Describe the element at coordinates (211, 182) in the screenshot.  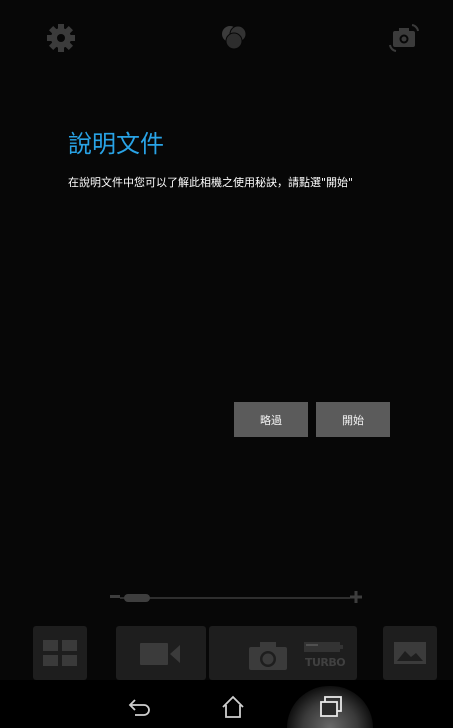
I see `help-description: 在說明文件中您可以了解此相機之使用秘訣，請點選"開始"` at that location.